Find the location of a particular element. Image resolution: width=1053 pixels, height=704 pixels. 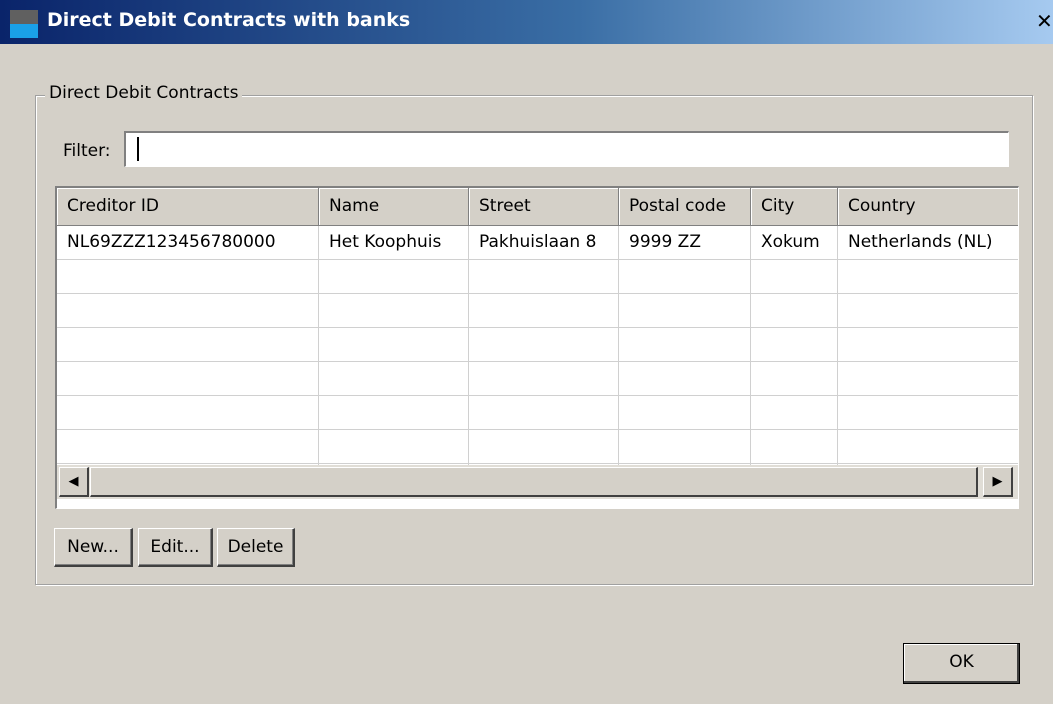

horizontal-scrollbar: ◀ ▶ is located at coordinates (537, 482).